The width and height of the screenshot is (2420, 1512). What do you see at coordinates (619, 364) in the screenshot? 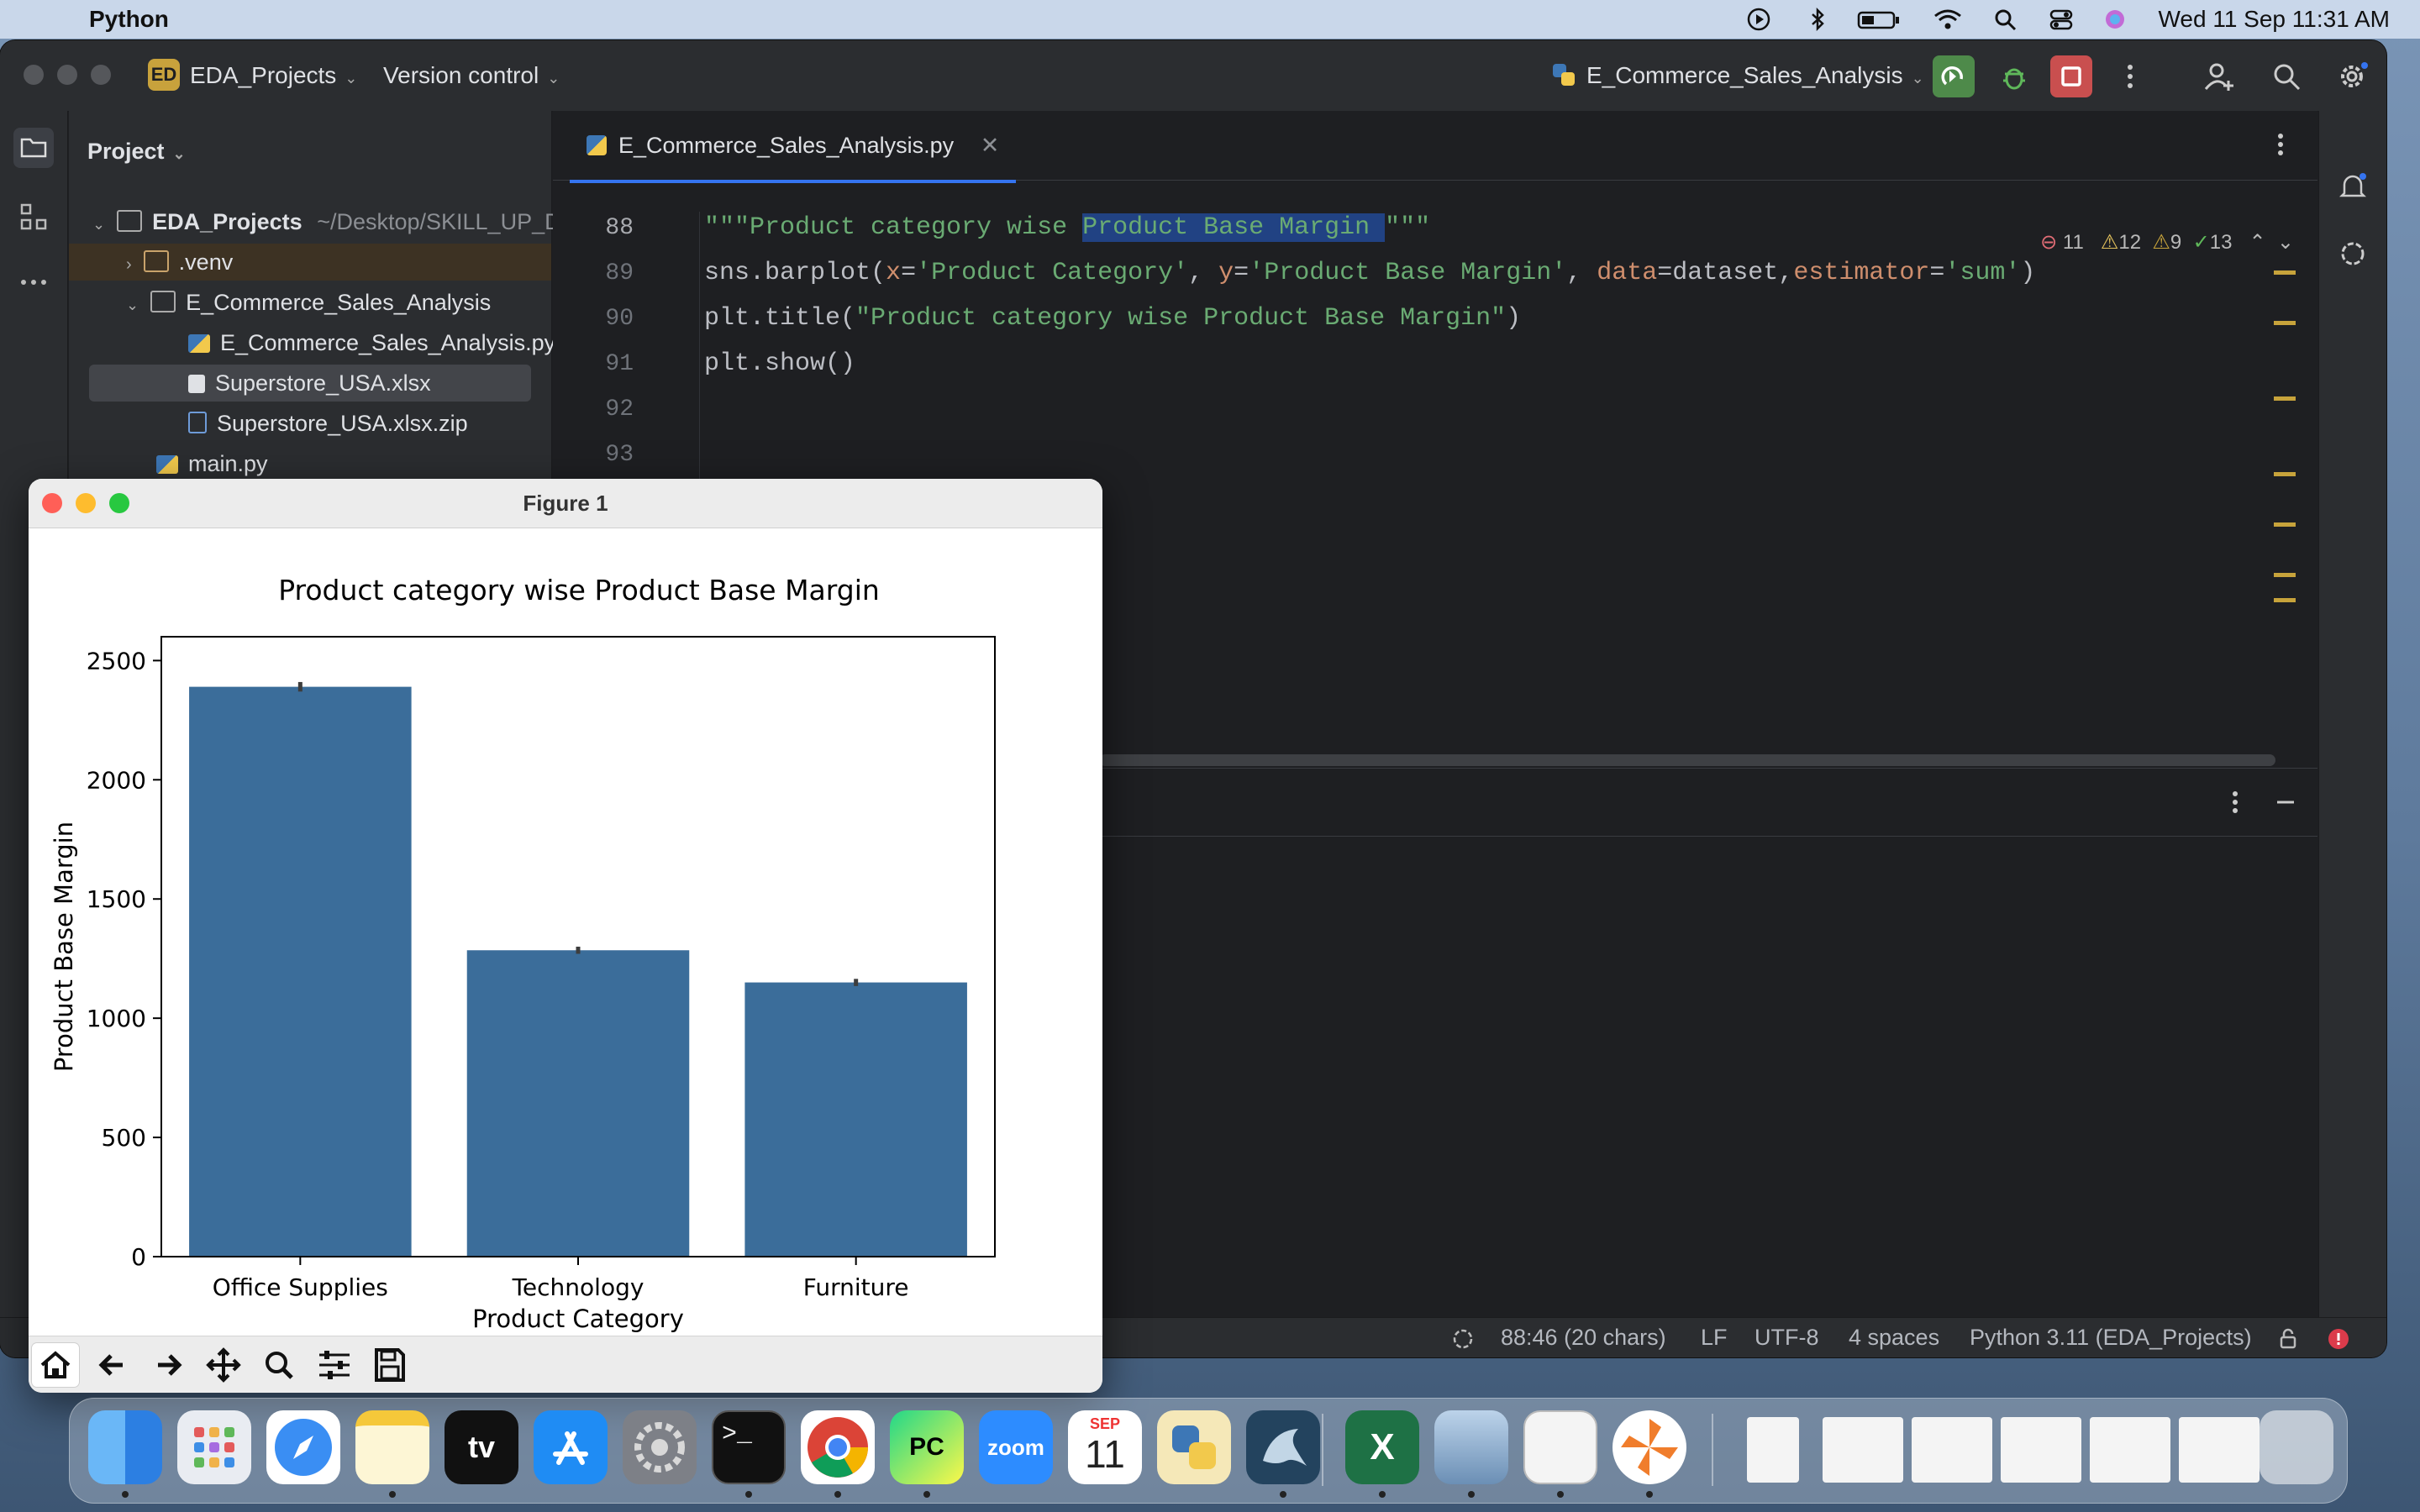
I see `line-number: 91` at bounding box center [619, 364].